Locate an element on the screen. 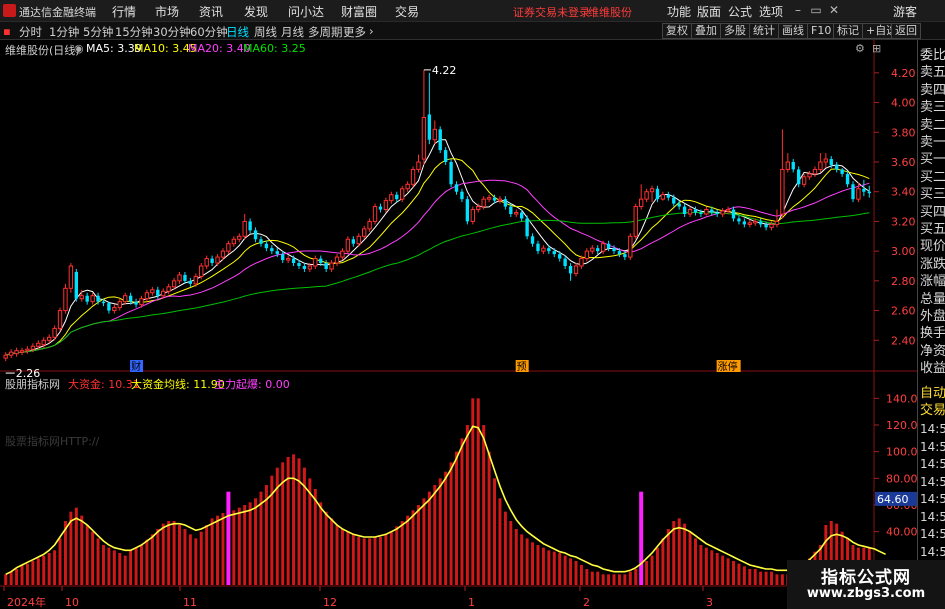 This screenshot has height=609, width=945. quote-field-label: 涨幅 is located at coordinates (932, 282).